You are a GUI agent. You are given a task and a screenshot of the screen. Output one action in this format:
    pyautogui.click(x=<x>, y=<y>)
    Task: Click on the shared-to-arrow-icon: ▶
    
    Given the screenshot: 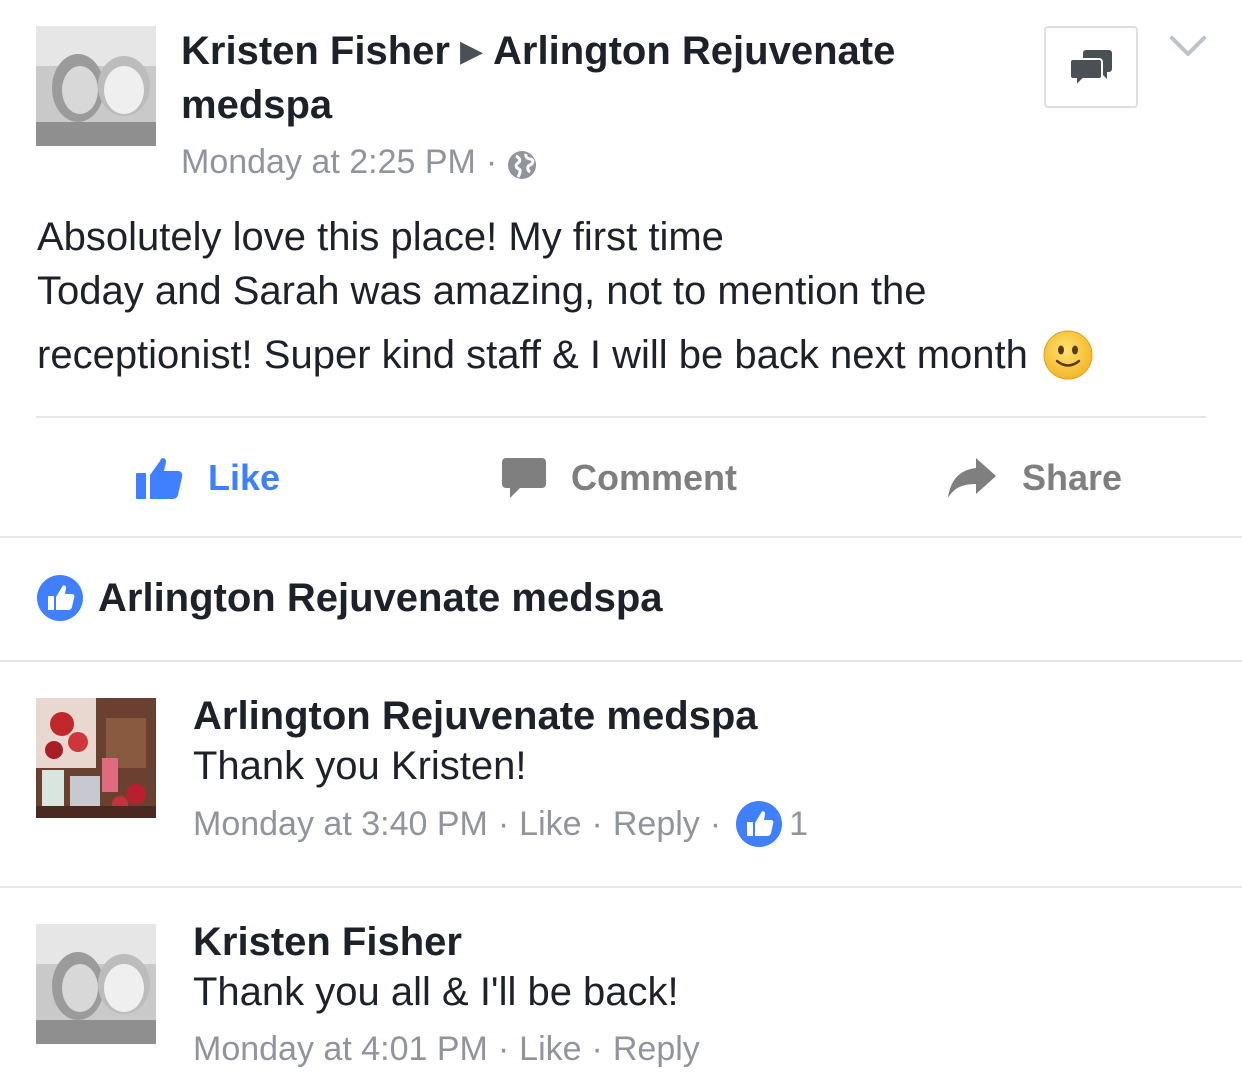 What is the action you would take?
    pyautogui.click(x=471, y=51)
    